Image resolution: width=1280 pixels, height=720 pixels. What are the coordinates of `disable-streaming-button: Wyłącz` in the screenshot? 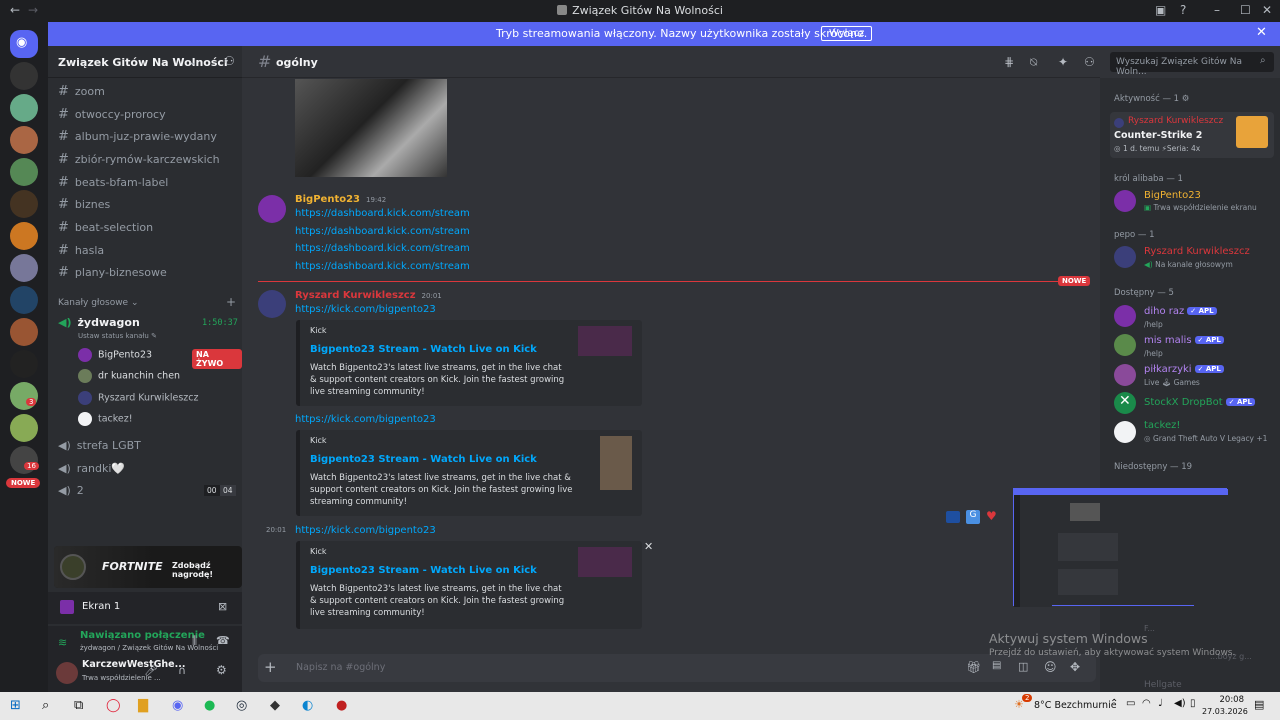 It's located at (847, 33).